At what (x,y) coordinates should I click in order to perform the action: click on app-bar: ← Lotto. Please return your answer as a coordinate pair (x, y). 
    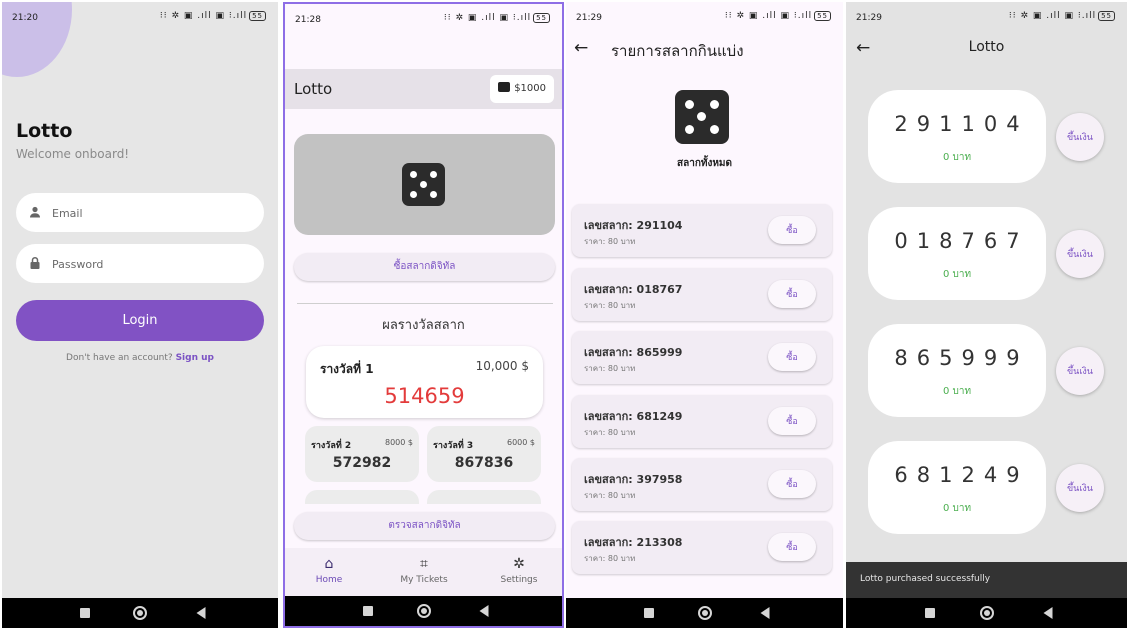
    Looking at the image, I should click on (986, 48).